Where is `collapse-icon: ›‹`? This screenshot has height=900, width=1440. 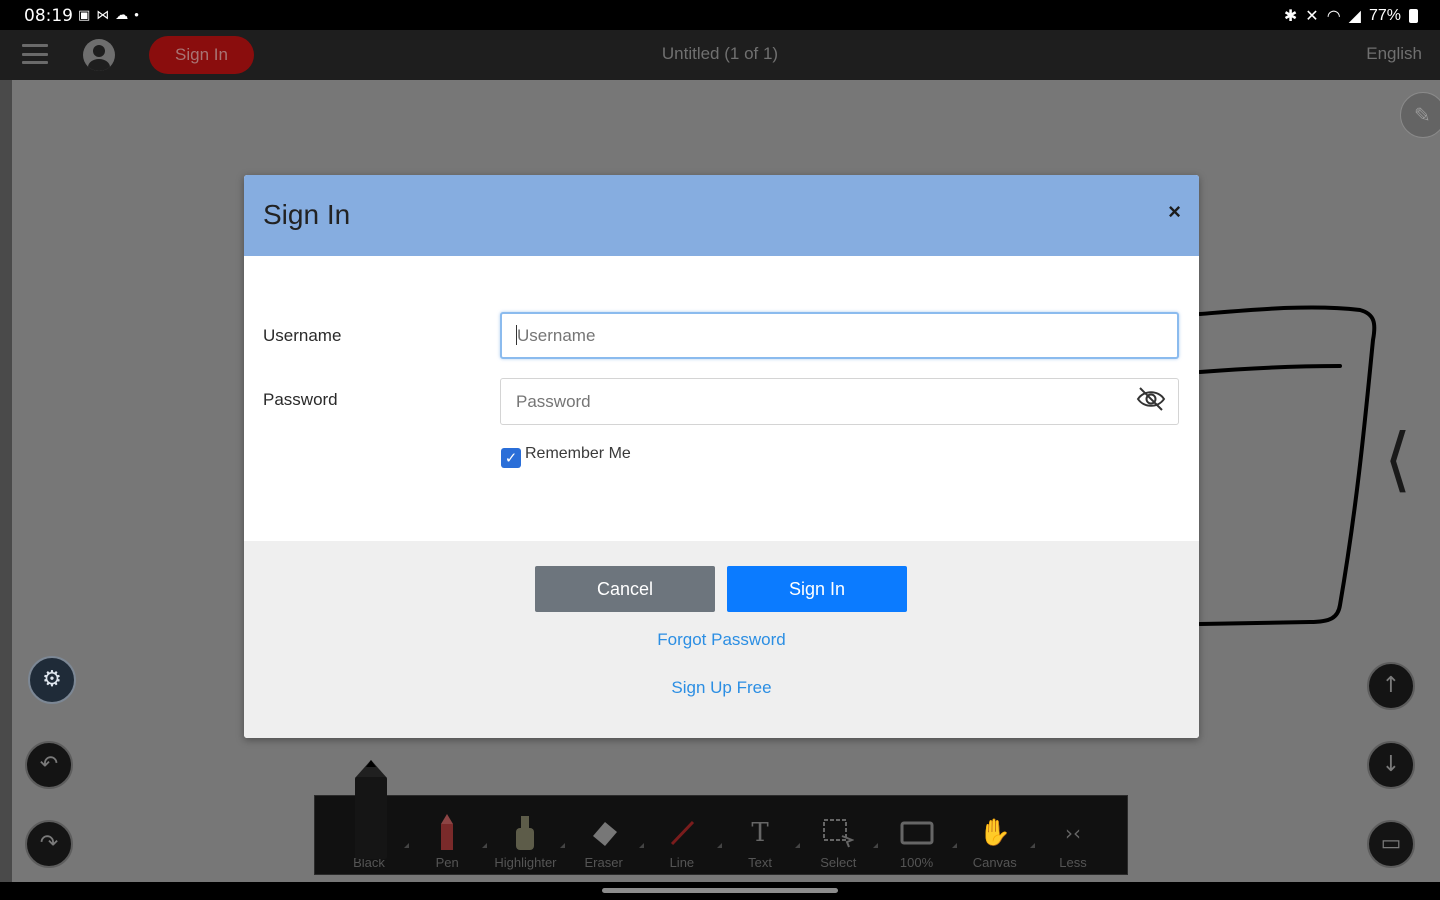 collapse-icon: ›‹ is located at coordinates (1072, 833).